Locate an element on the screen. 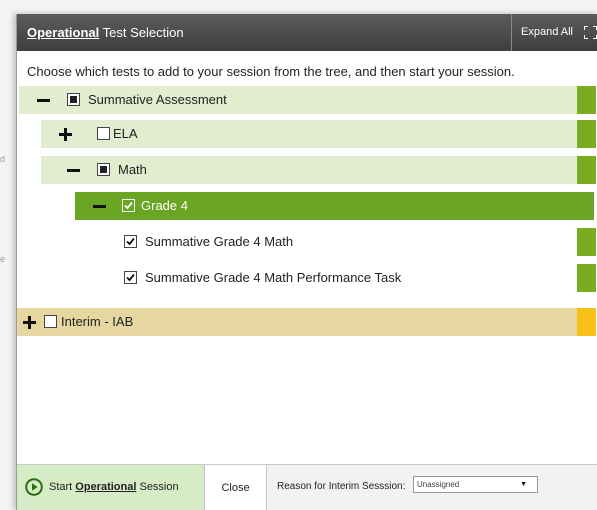 This screenshot has width=597, height=510. tree-row-summative-assessment: Summative Assessment is located at coordinates (307, 100).